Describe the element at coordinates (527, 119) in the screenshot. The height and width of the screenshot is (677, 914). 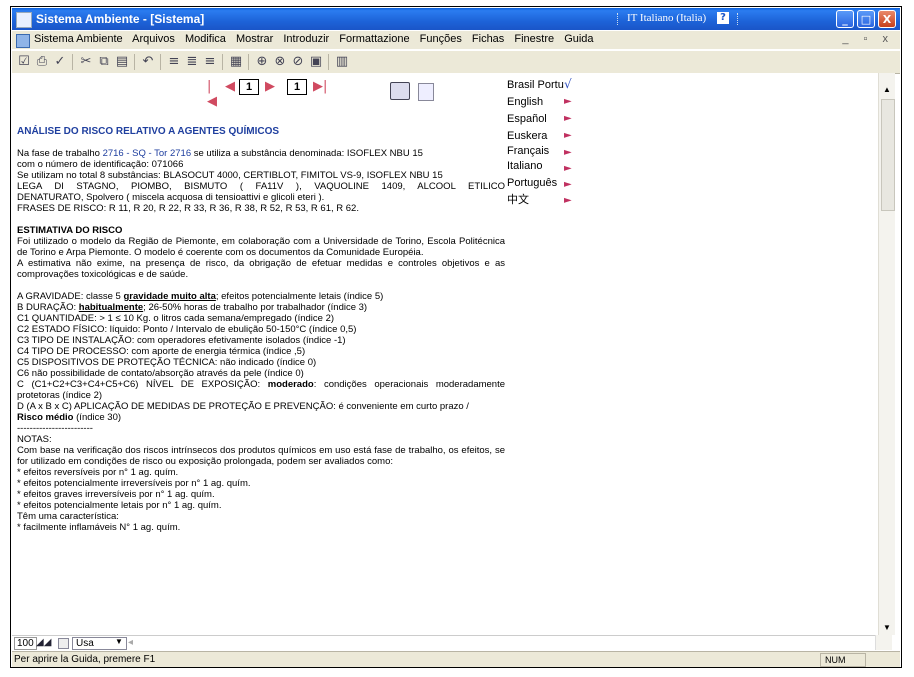
I see `lang-label: Español` at that location.